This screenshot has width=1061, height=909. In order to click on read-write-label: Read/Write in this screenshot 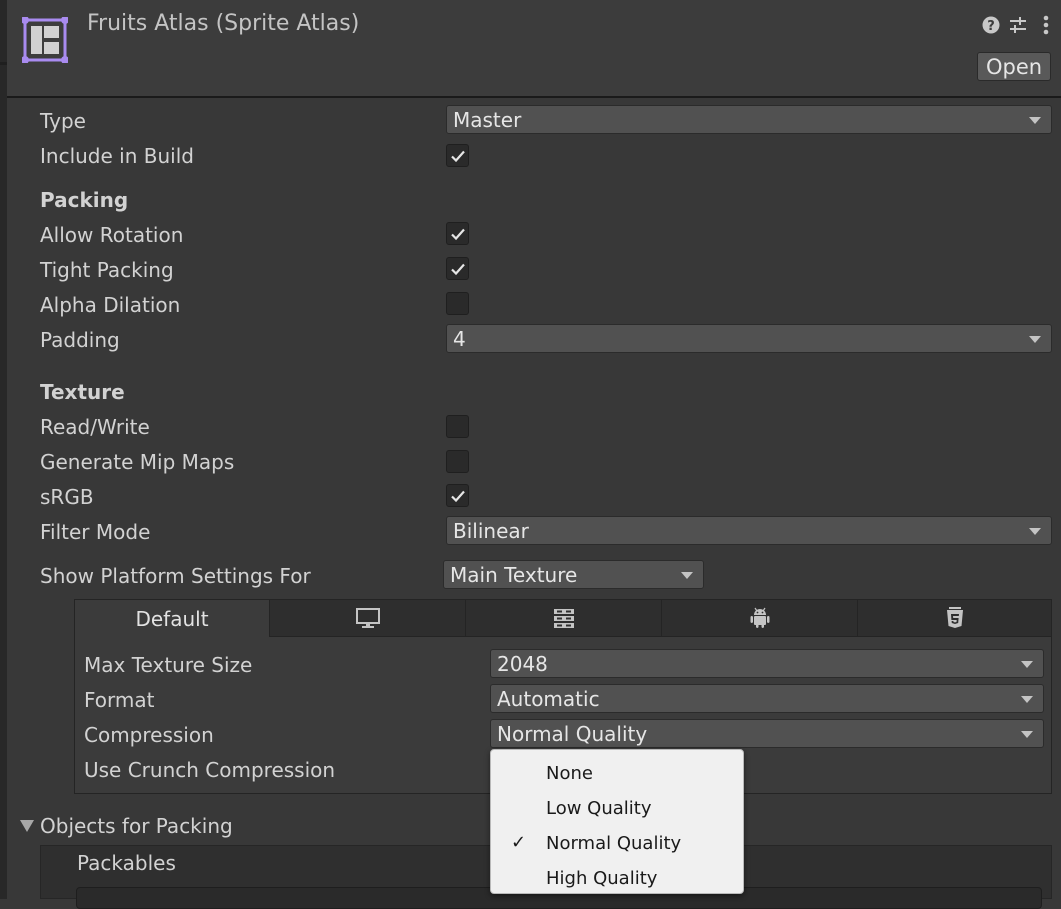, I will do `click(95, 427)`.